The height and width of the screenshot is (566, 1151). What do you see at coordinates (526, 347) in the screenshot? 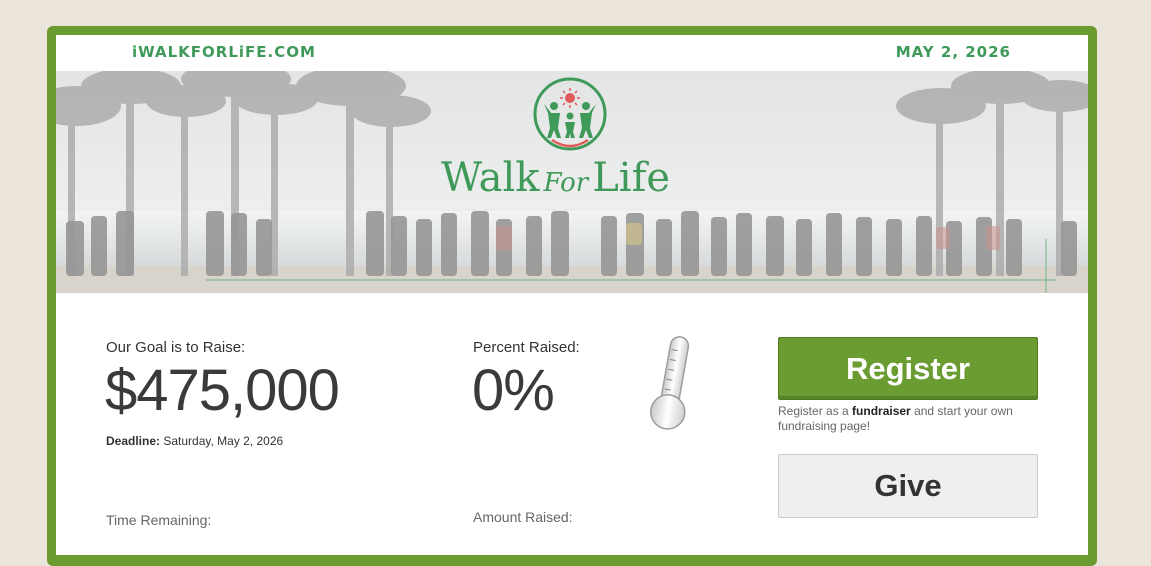
I see `percent-label: Percent Raised:` at bounding box center [526, 347].